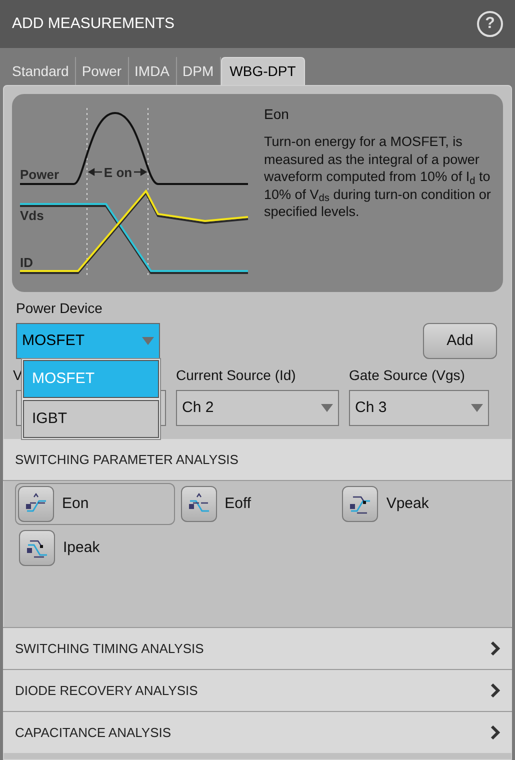 The height and width of the screenshot is (760, 515). What do you see at coordinates (88, 341) in the screenshot?
I see `power-device-dropdown: MOSFET` at bounding box center [88, 341].